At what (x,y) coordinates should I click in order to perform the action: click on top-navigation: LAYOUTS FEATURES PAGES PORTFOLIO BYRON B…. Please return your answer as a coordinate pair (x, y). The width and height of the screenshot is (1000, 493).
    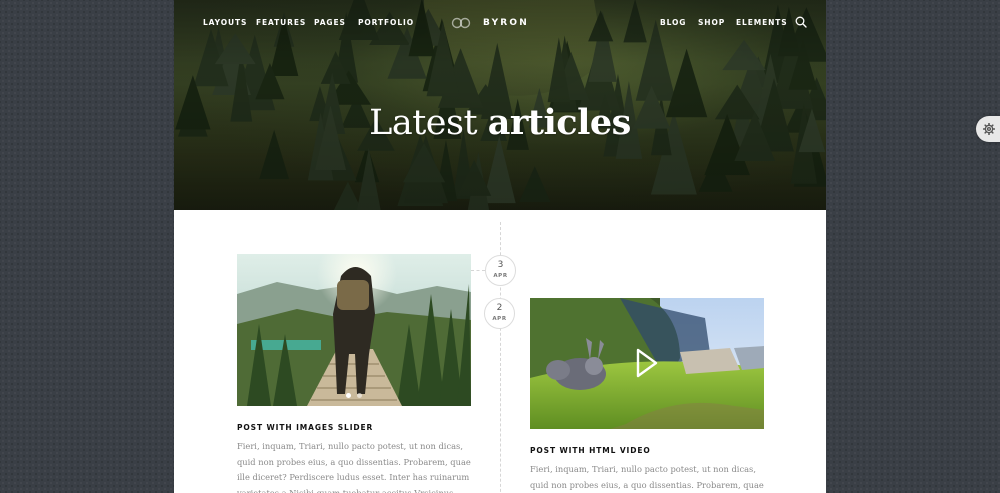
    Looking at the image, I should click on (500, 23).